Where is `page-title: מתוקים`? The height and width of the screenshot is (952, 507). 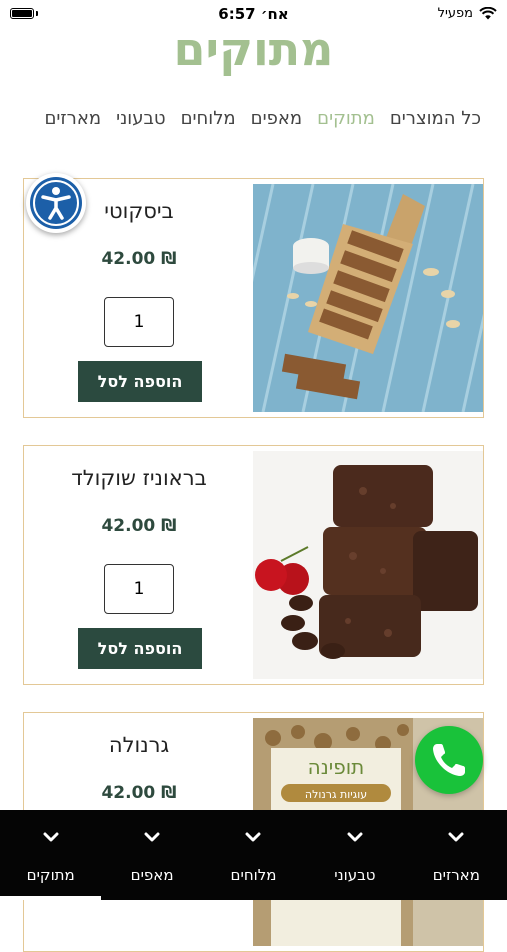
page-title: מתוקים is located at coordinates (253, 49).